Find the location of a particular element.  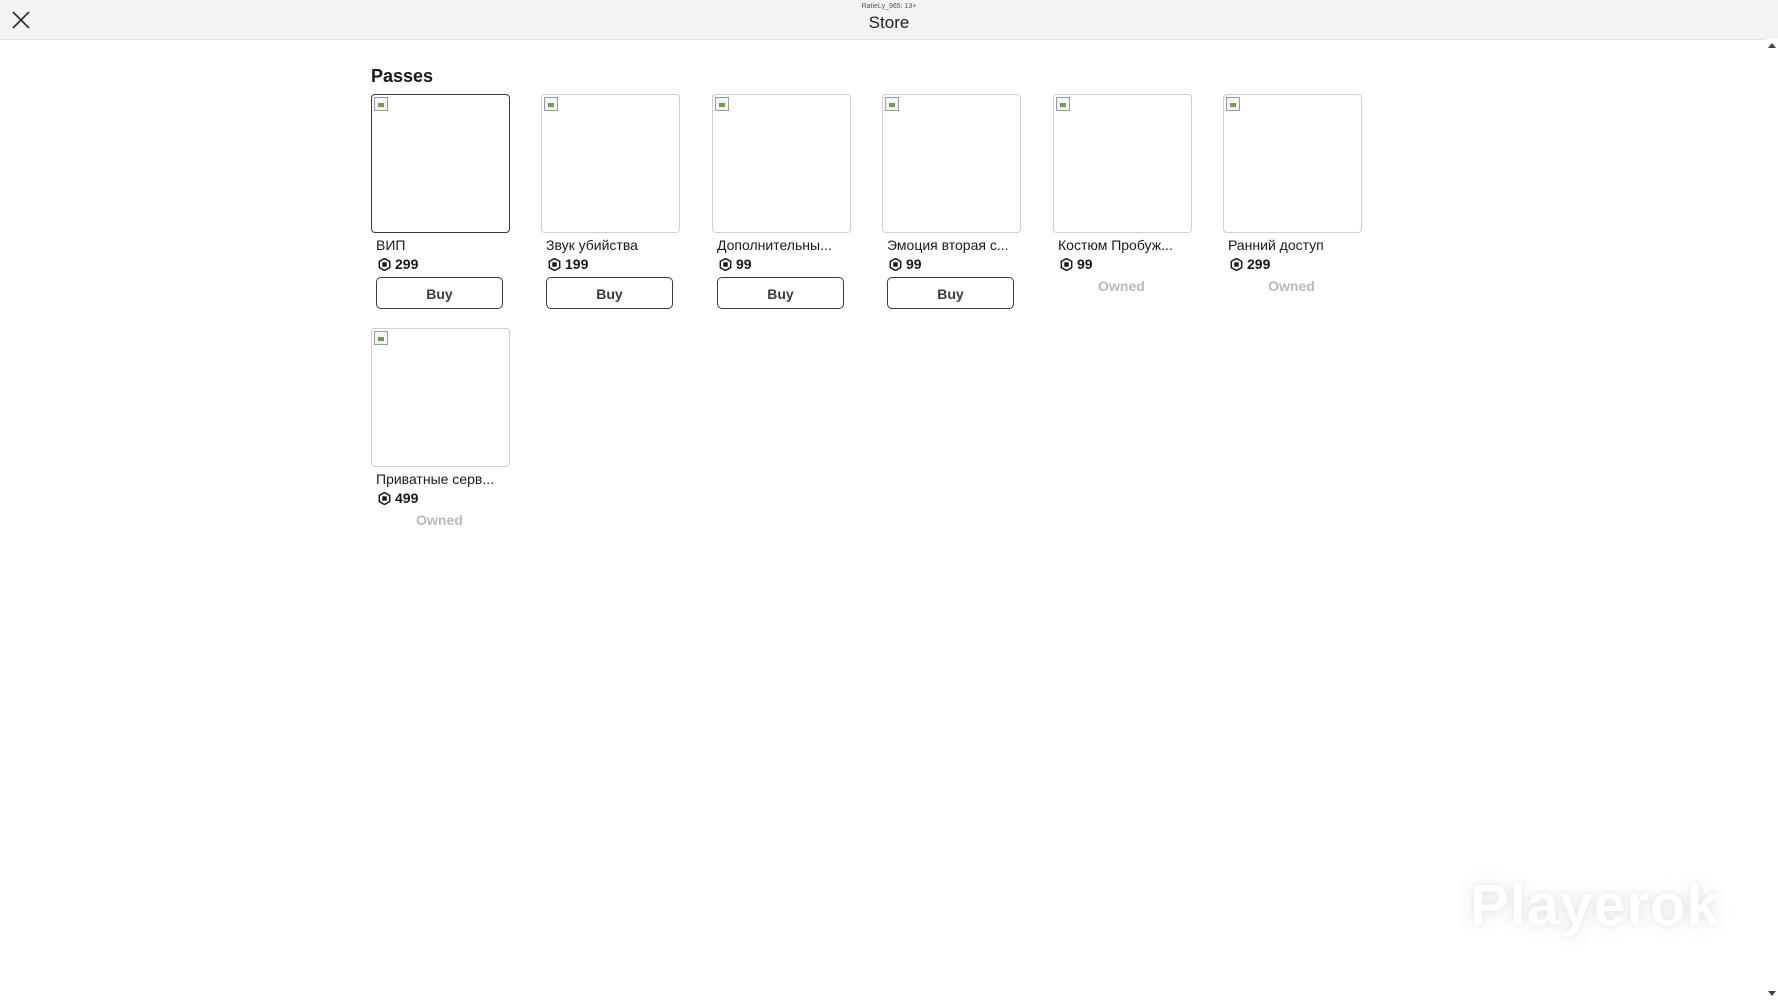

scroll-down-arrow-icon is located at coordinates (1772, 993).